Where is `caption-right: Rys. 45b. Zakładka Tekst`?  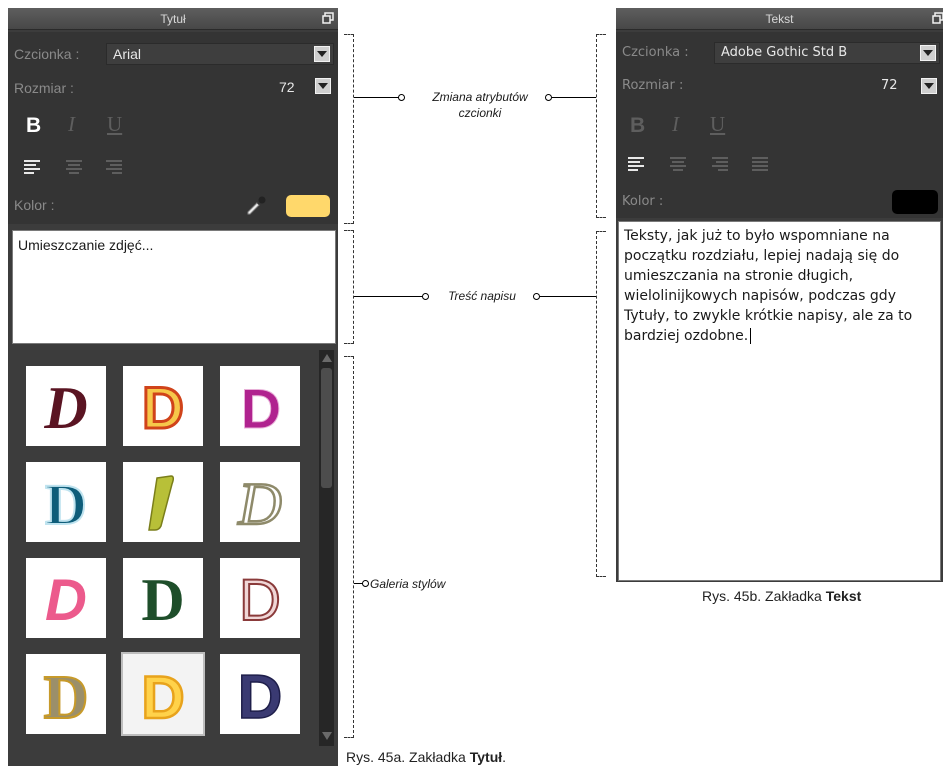 caption-right: Rys. 45b. Zakładka Tekst is located at coordinates (822, 596).